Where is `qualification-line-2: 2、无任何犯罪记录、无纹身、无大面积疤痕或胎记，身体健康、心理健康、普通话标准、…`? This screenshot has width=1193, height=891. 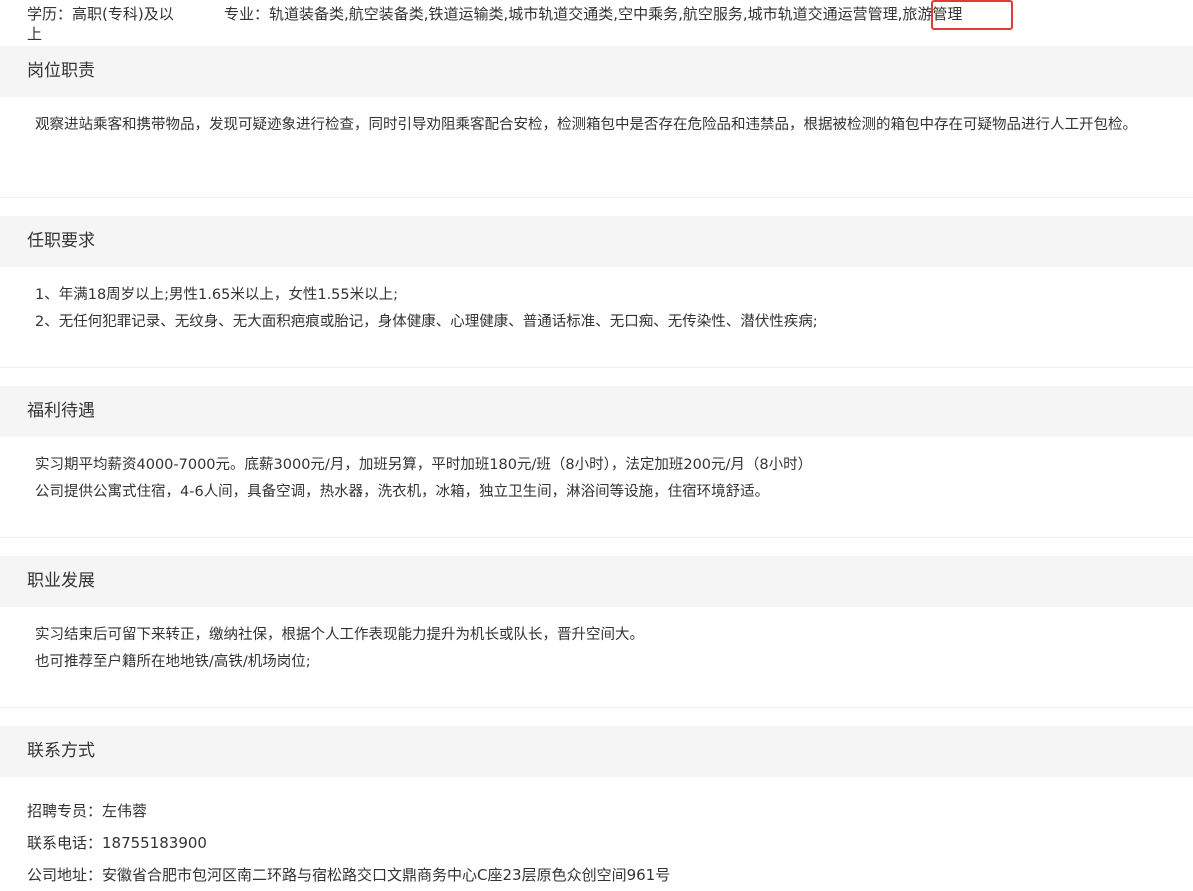 qualification-line-2: 2、无任何犯罪记录、无纹身、无大面积疤痕或胎记，身体健康、心理健康、普通话标准、… is located at coordinates (426, 322).